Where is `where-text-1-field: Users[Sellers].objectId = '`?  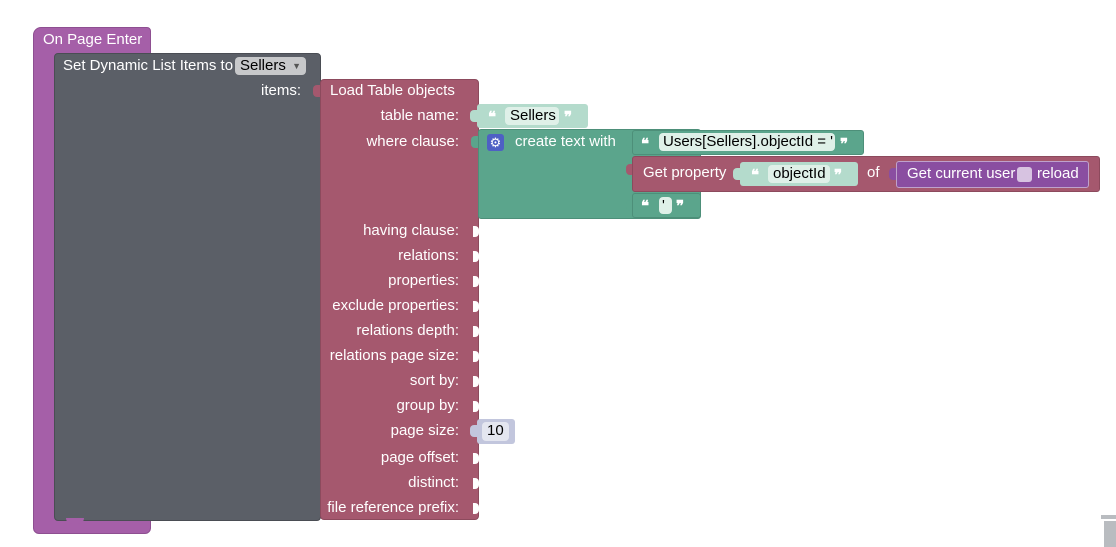
where-text-1-field: Users[Sellers].objectId = ' is located at coordinates (747, 142).